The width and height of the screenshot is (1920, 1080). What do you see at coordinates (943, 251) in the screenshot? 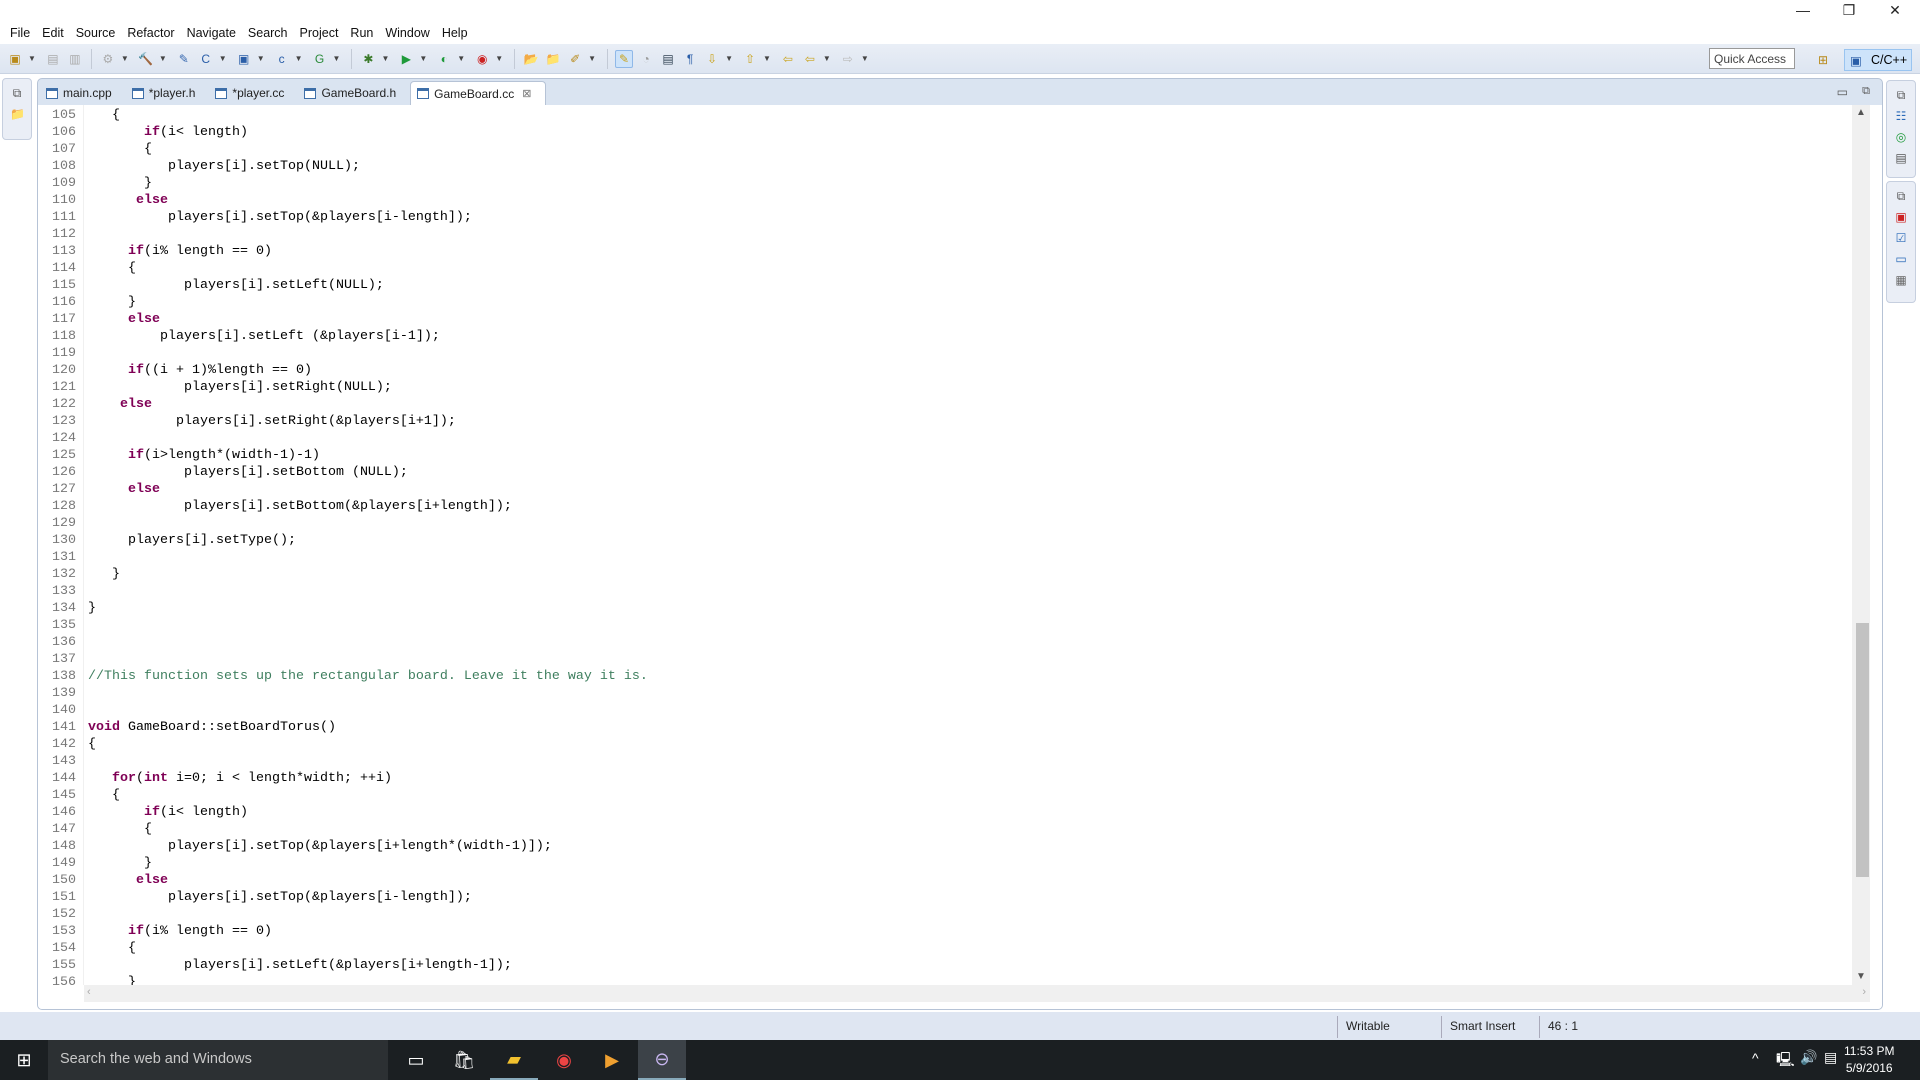
I see `code-line: 113 if(i% length == 0)` at bounding box center [943, 251].